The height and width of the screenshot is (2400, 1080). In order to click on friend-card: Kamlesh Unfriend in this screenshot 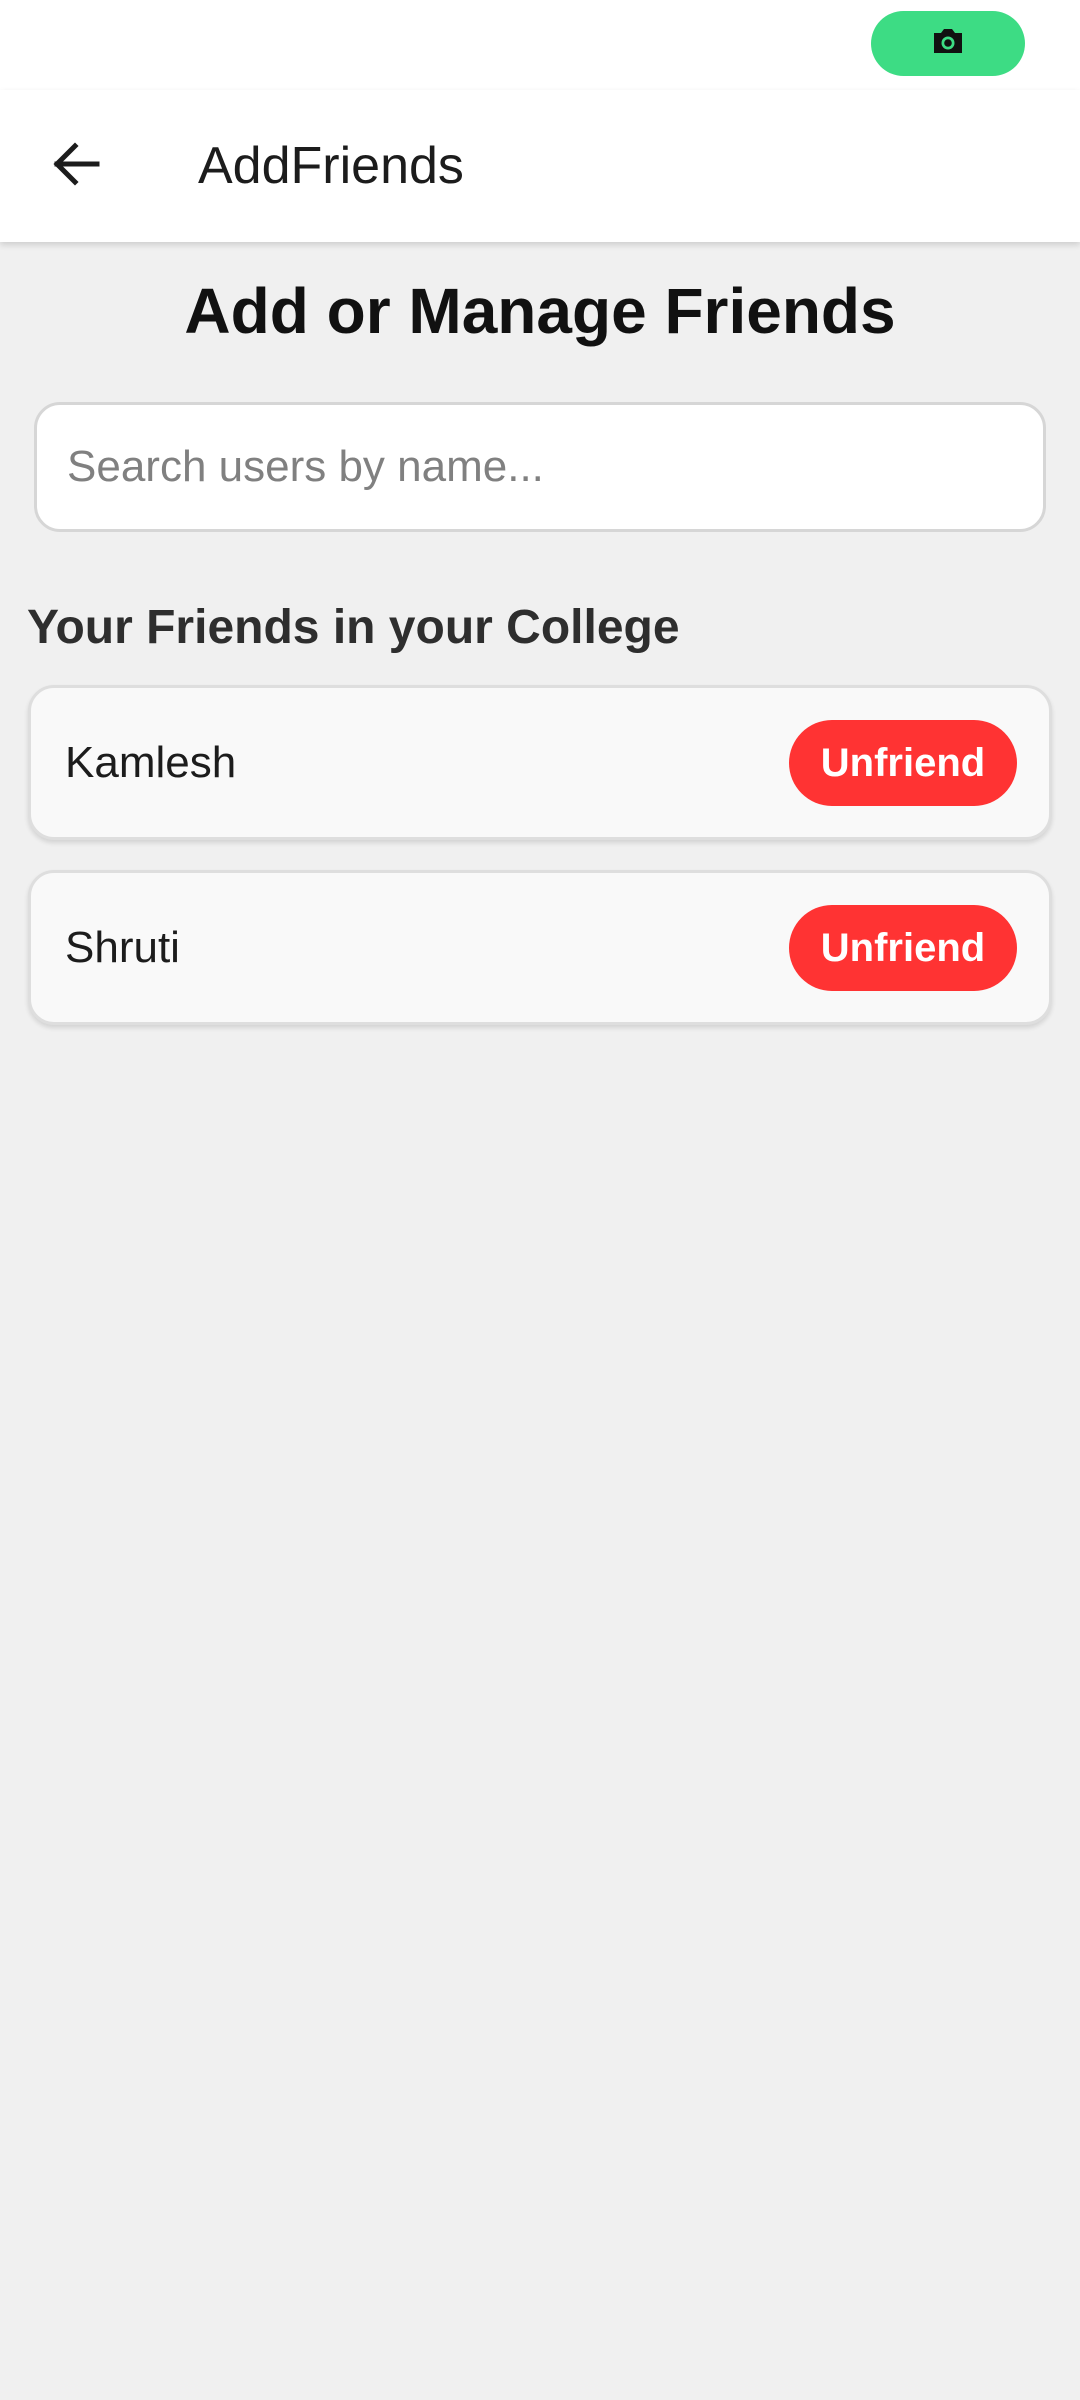, I will do `click(540, 762)`.